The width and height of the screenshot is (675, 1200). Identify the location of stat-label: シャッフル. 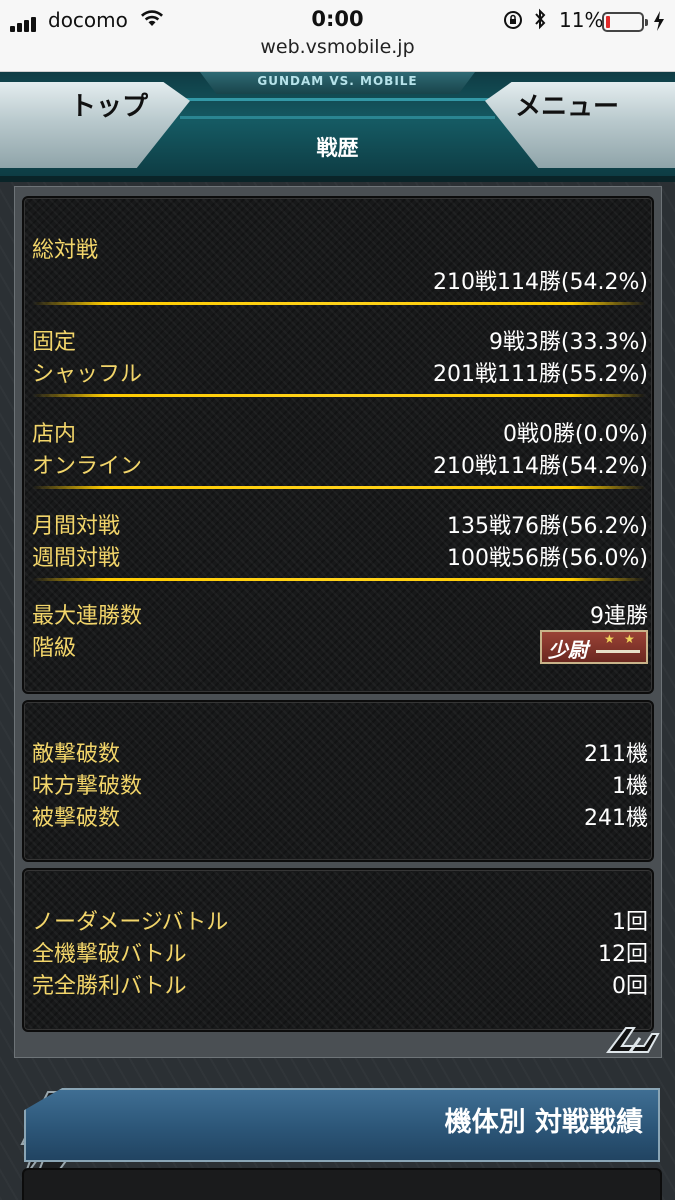
(87, 374).